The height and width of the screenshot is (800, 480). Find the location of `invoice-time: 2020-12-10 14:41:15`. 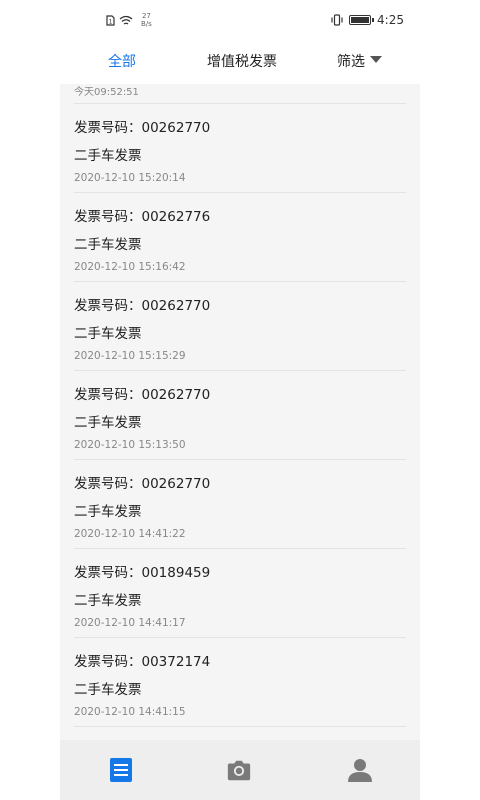

invoice-time: 2020-12-10 14:41:15 is located at coordinates (130, 712).